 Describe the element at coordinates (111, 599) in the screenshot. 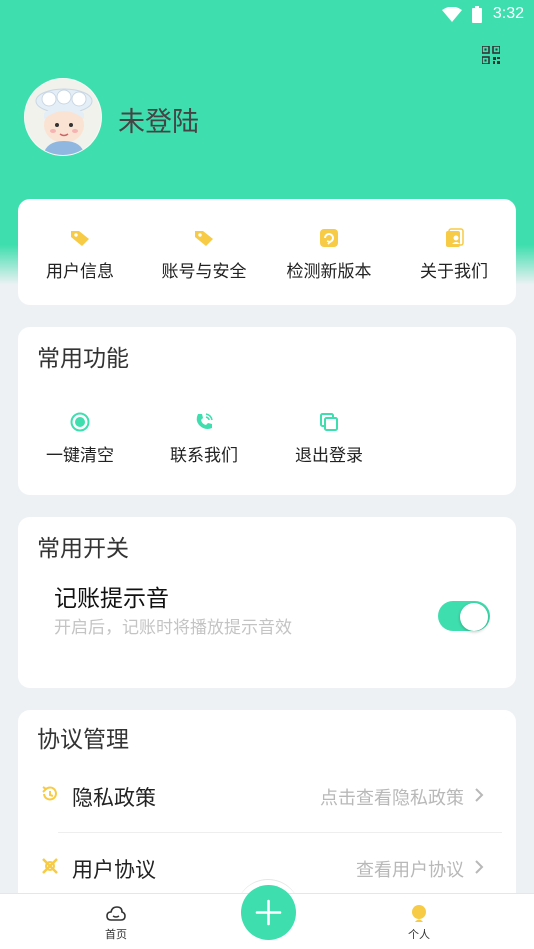

I see `sound-setting-label: 记账提示音` at that location.